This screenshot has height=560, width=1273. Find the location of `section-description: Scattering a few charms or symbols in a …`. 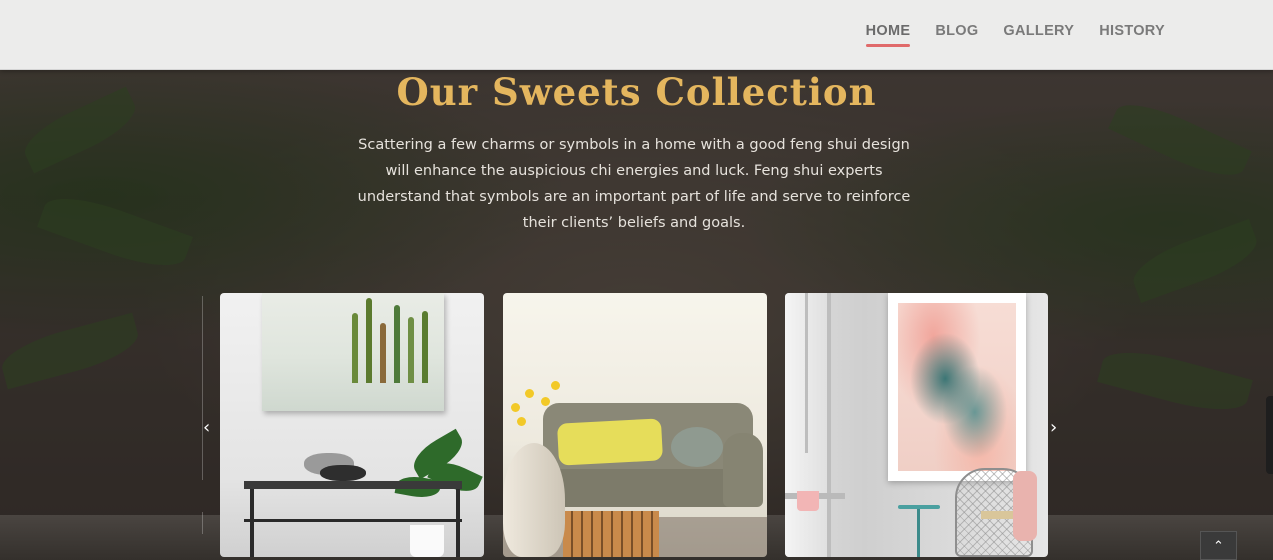

section-description: Scattering a few charms or symbols in a … is located at coordinates (634, 184).